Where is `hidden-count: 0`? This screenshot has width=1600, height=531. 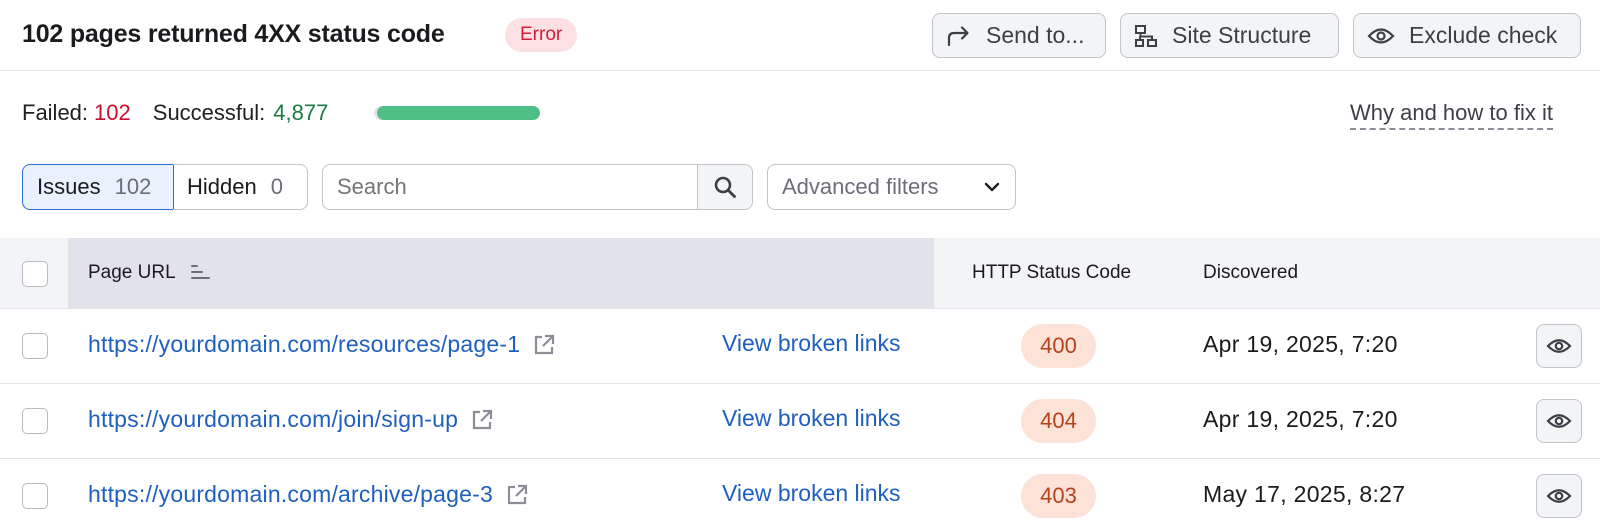
hidden-count: 0 is located at coordinates (276, 186).